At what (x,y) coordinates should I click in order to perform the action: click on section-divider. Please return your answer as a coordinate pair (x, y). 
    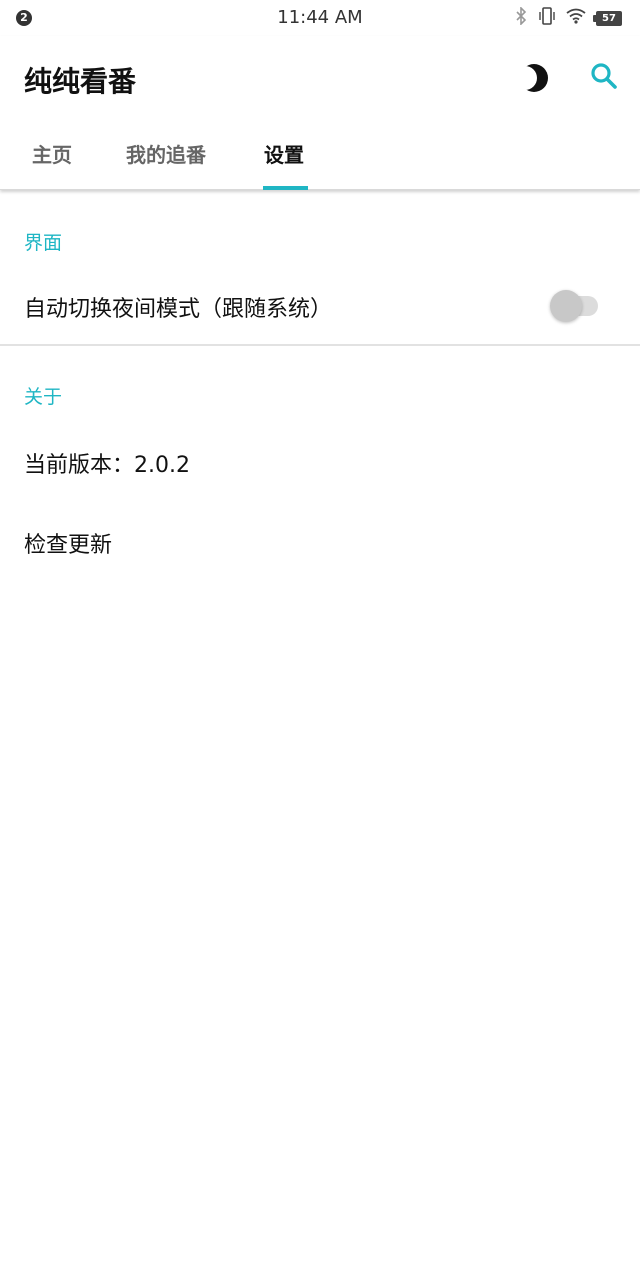
    Looking at the image, I should click on (320, 345).